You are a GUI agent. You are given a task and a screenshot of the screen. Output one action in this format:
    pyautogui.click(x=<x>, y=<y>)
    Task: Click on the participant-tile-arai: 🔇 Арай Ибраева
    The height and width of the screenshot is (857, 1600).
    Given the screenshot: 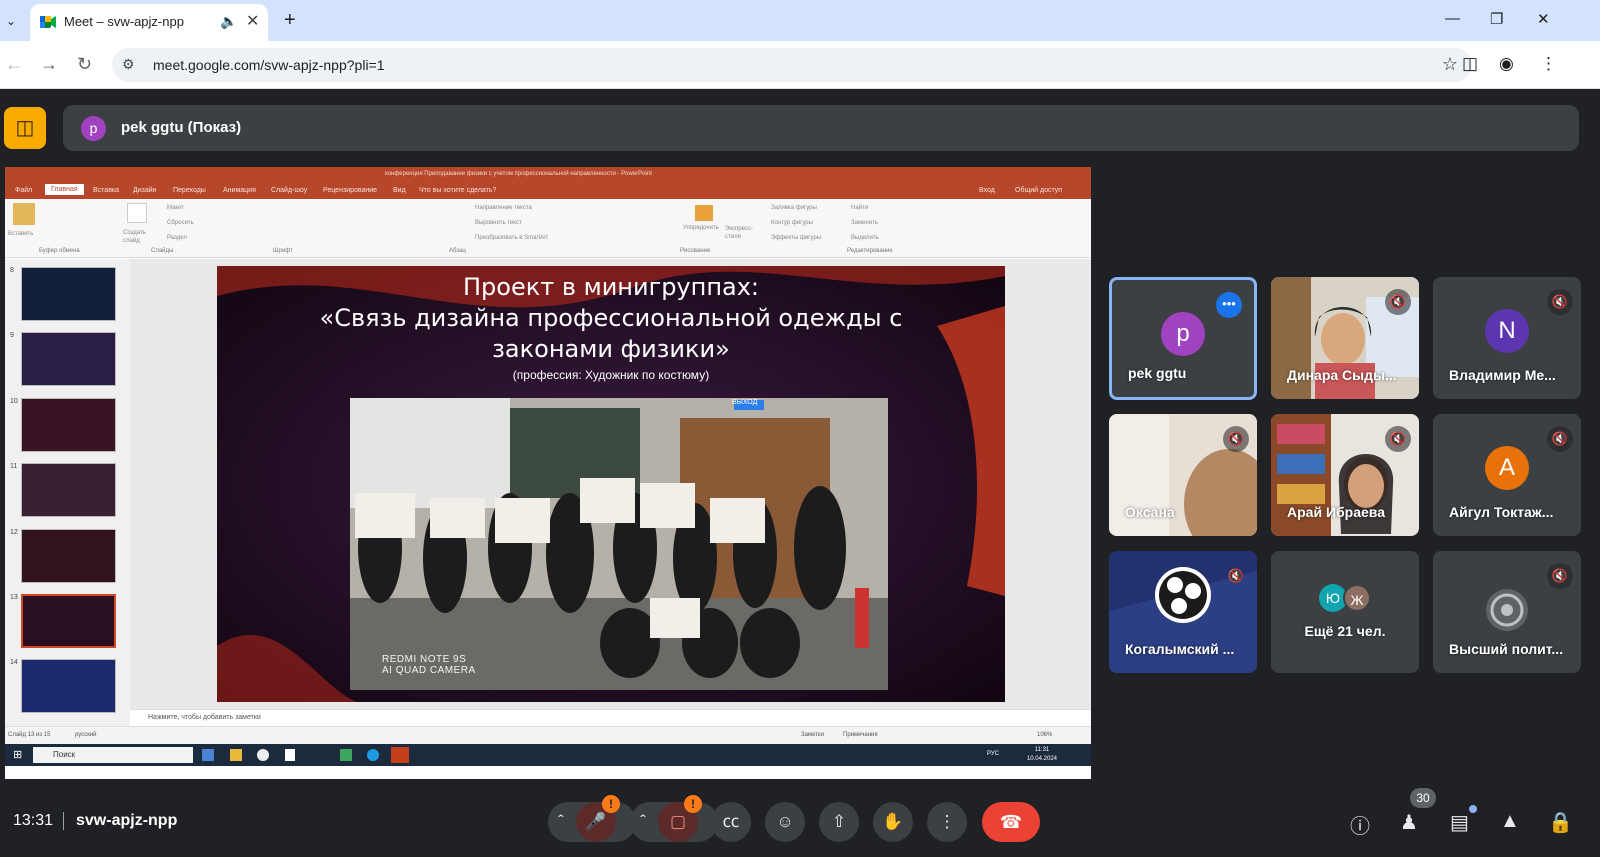 What is the action you would take?
    pyautogui.click(x=1345, y=475)
    